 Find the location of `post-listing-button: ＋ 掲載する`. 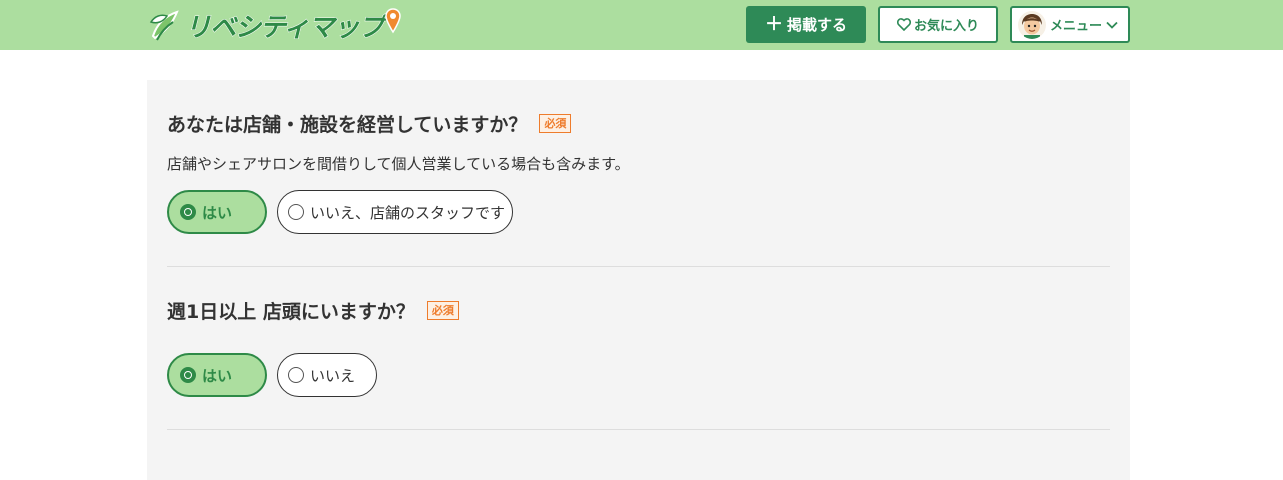

post-listing-button: ＋ 掲載する is located at coordinates (806, 24).